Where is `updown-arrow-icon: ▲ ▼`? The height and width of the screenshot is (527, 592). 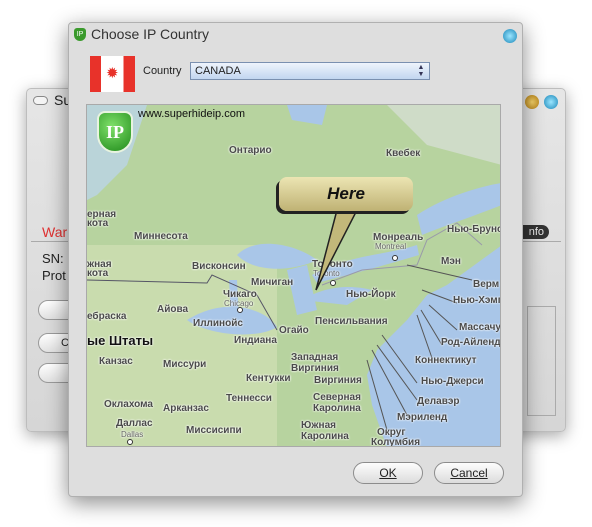
updown-arrow-icon: ▲ ▼ is located at coordinates (421, 71).